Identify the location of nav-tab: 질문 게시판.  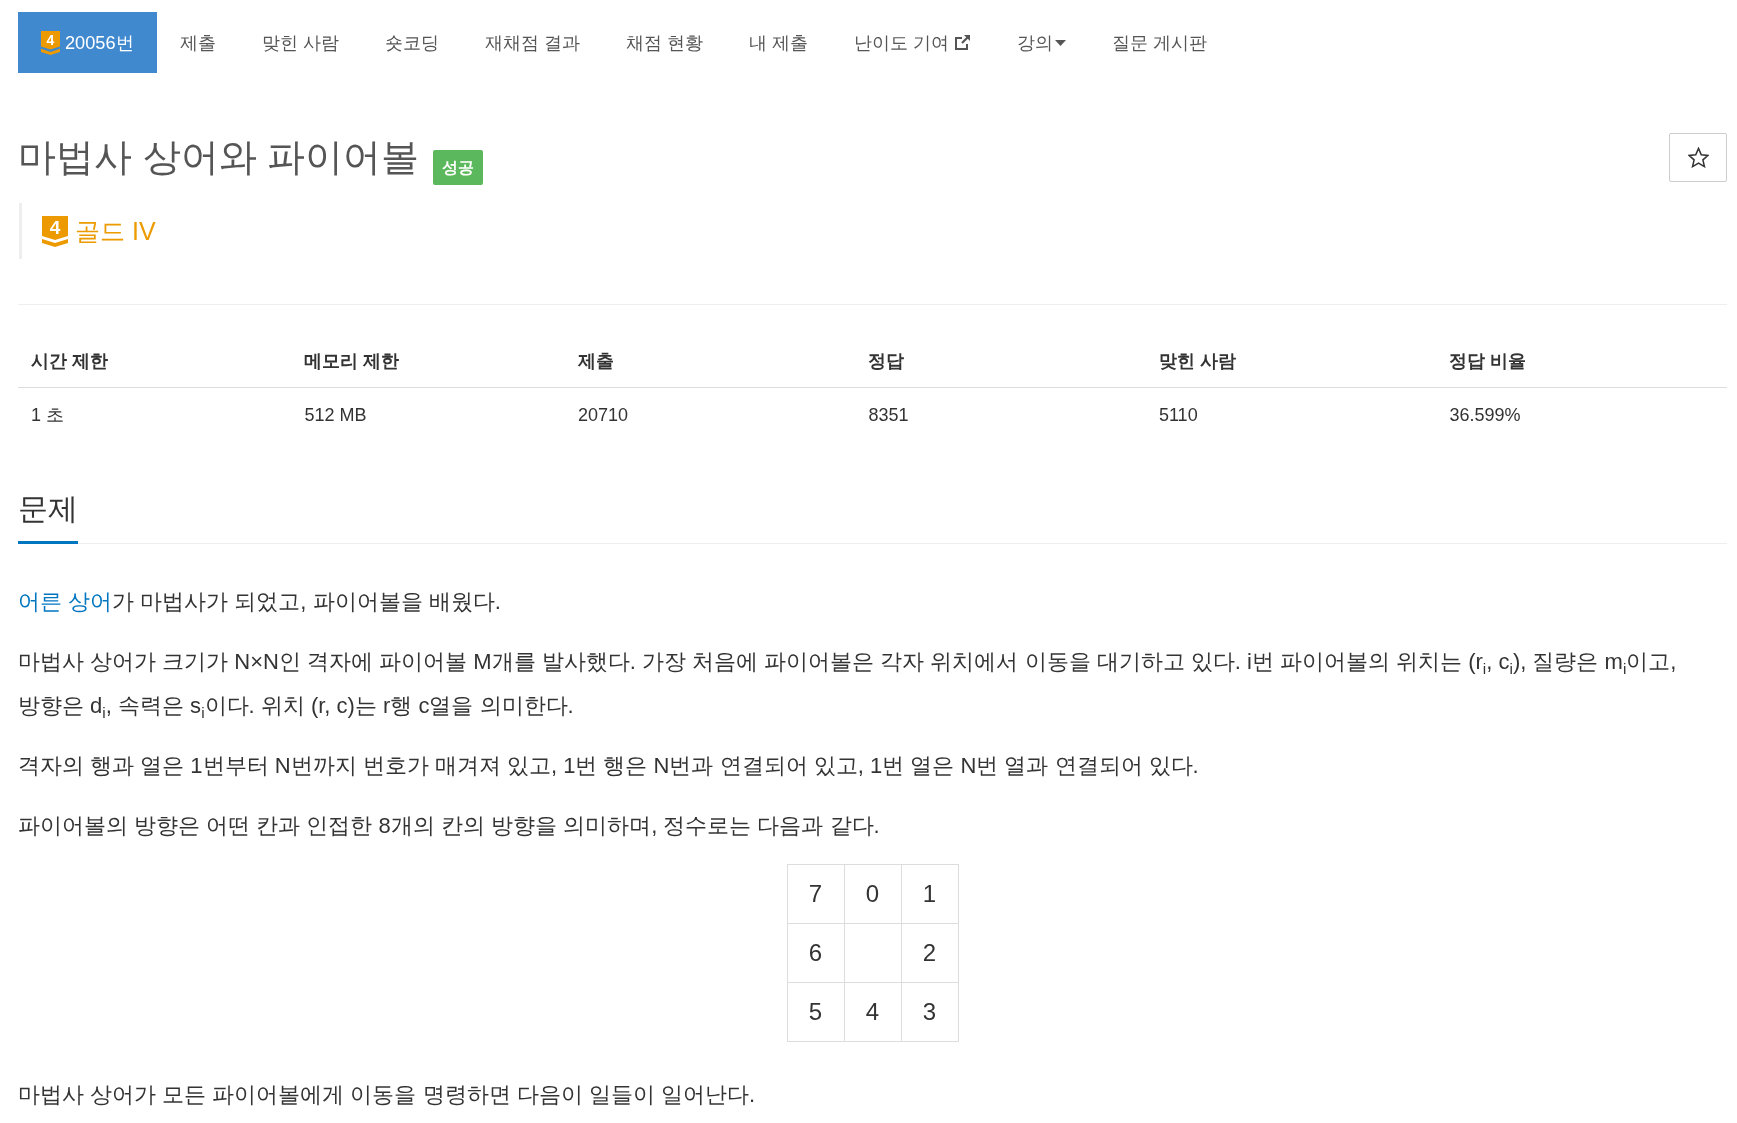
(1159, 42).